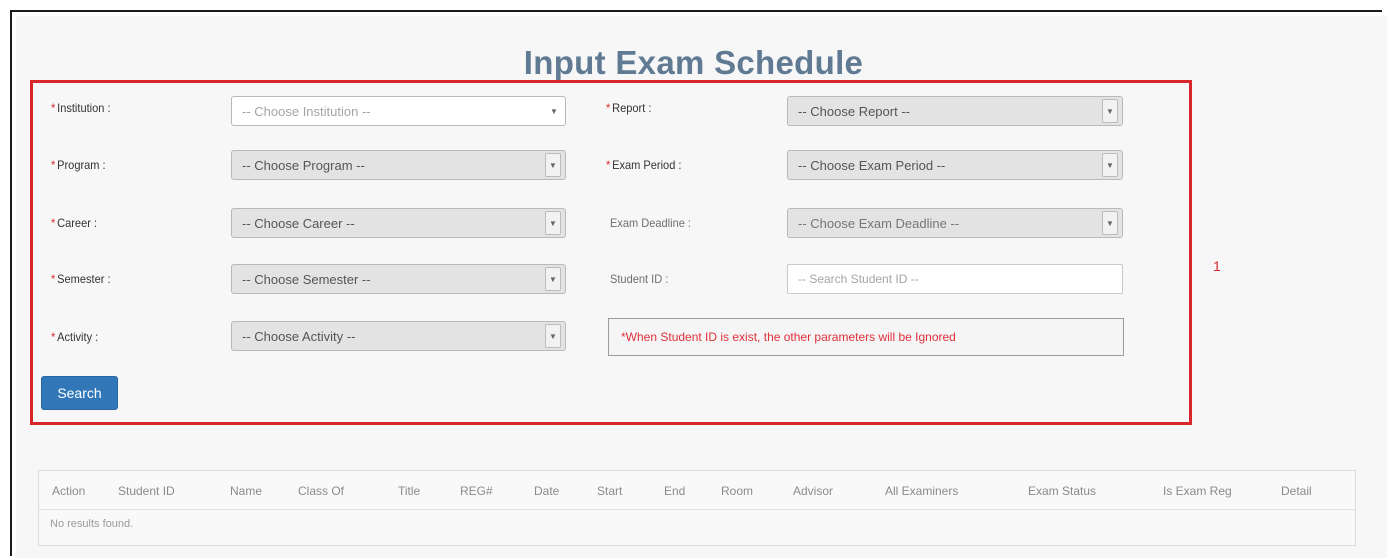 This screenshot has height=558, width=1387. I want to click on column-header-all-examiners: All Examiners, so click(921, 491).